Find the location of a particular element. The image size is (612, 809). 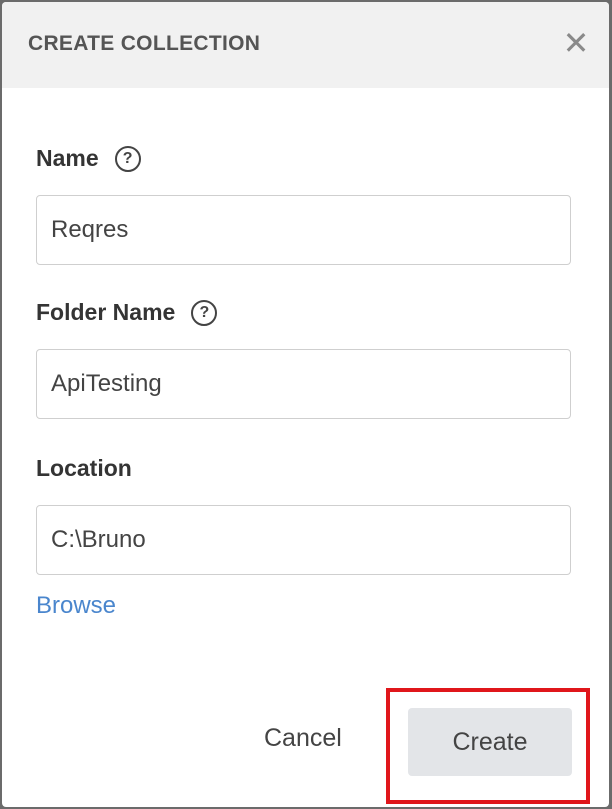

name-label-row: Name ? is located at coordinates (88, 158).